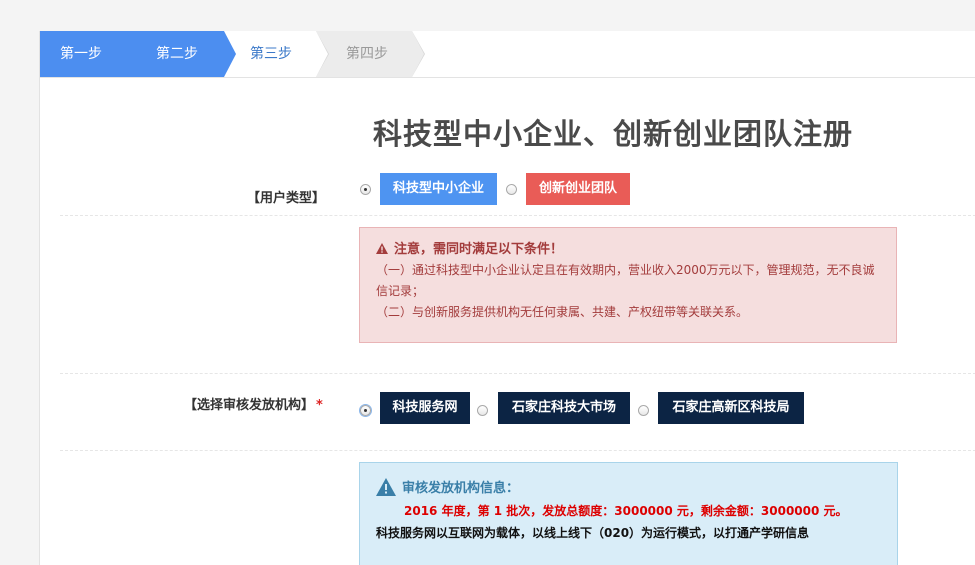 This screenshot has height=565, width=975. Describe the element at coordinates (731, 408) in the screenshot. I see `issuer-option-sjz-hitech: 石家庄高新区科技局` at that location.